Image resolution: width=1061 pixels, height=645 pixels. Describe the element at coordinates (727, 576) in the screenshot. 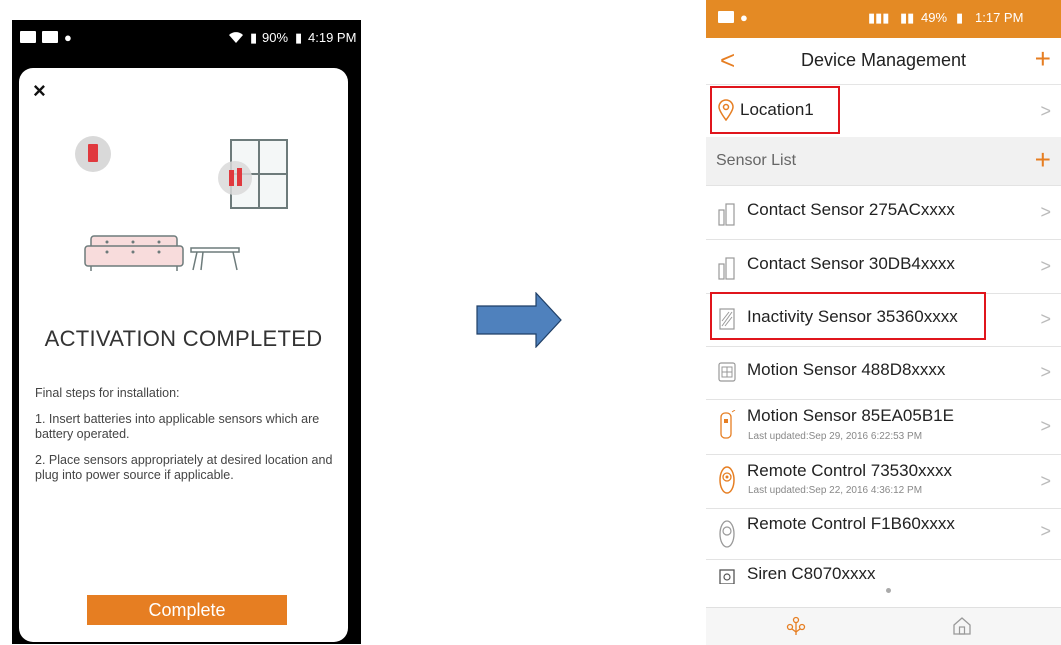

I see `siren-icon` at that location.